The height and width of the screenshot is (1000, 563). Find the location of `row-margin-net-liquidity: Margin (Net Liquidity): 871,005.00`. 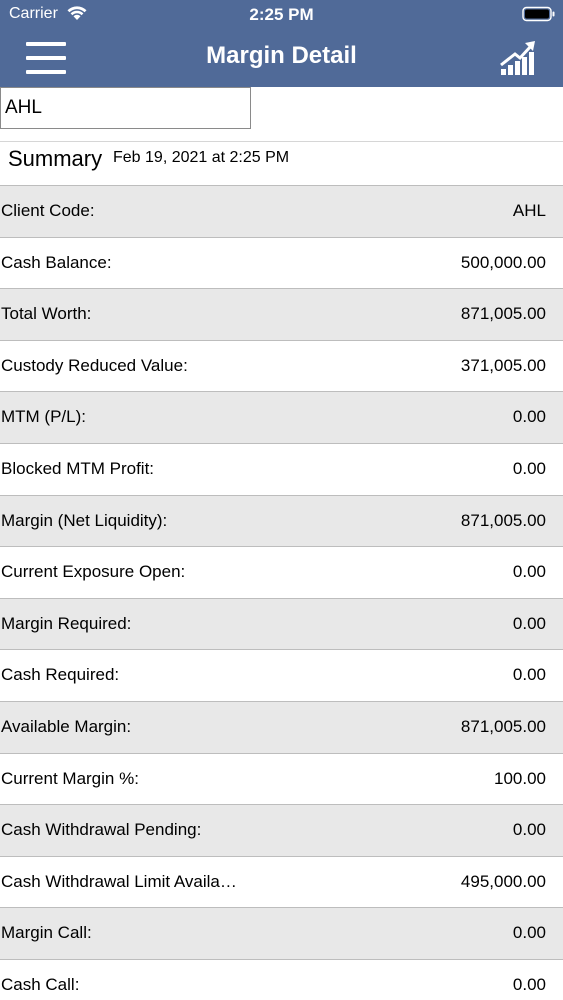

row-margin-net-liquidity: Margin (Net Liquidity): 871,005.00 is located at coordinates (281, 520).